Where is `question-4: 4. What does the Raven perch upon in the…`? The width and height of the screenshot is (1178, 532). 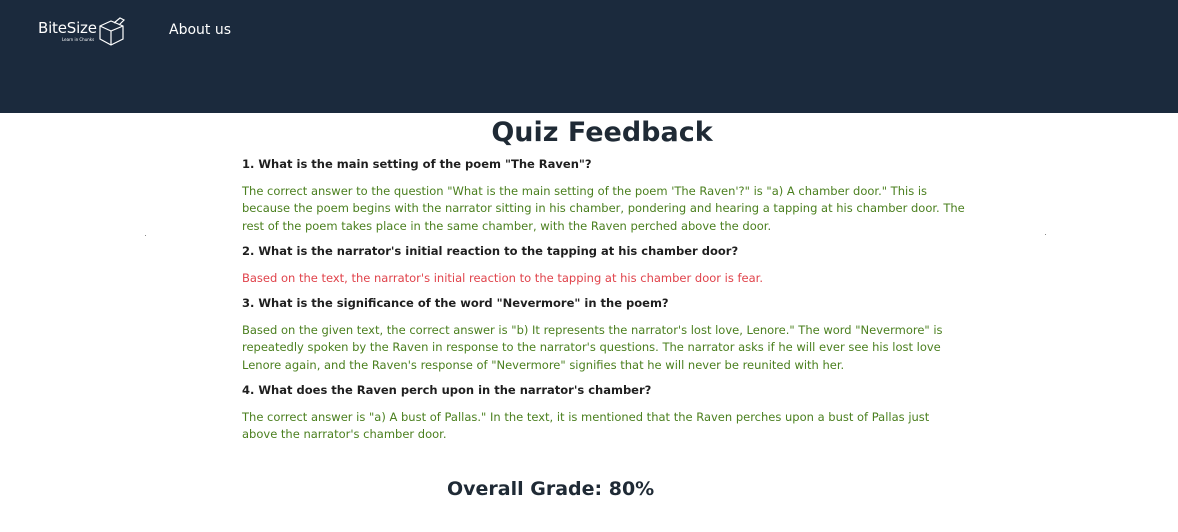 question-4: 4. What does the Raven perch upon in the… is located at coordinates (447, 390).